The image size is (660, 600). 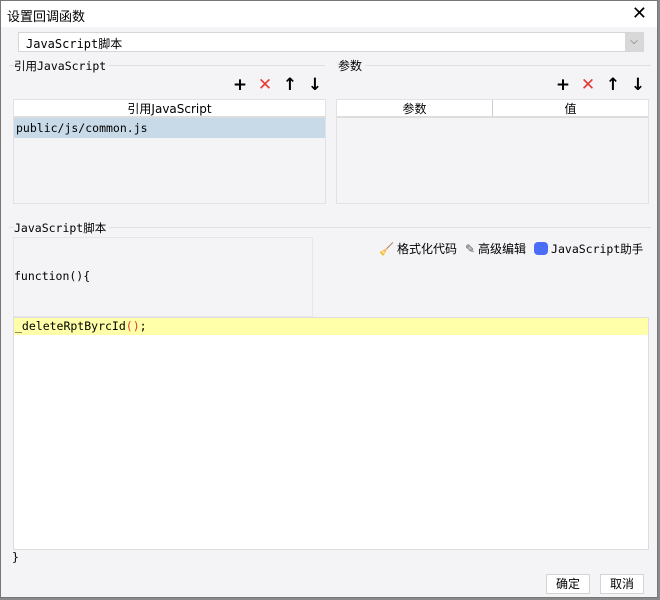 I want to click on ref-js-group-label: 引用JavaScript, so click(x=62, y=66).